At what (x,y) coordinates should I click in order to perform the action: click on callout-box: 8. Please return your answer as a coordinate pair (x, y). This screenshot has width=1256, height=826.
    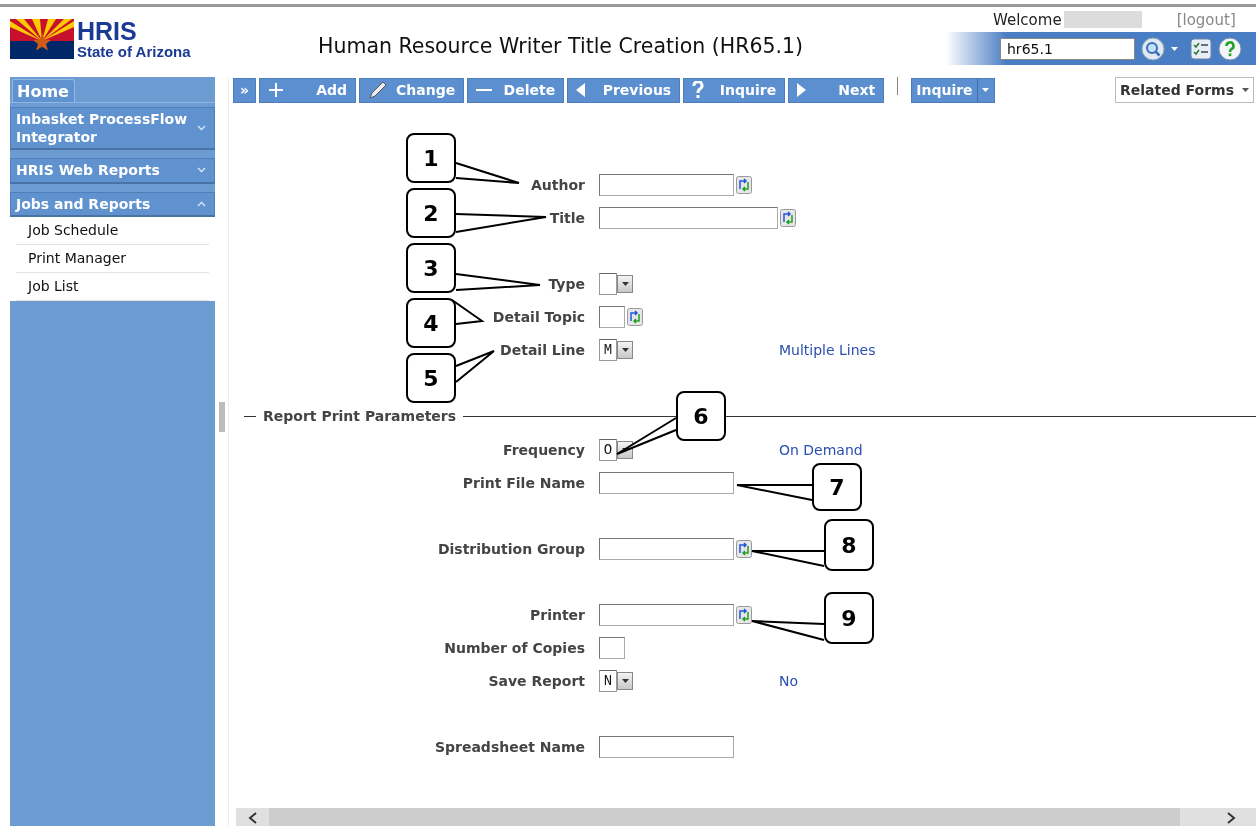
    Looking at the image, I should click on (849, 545).